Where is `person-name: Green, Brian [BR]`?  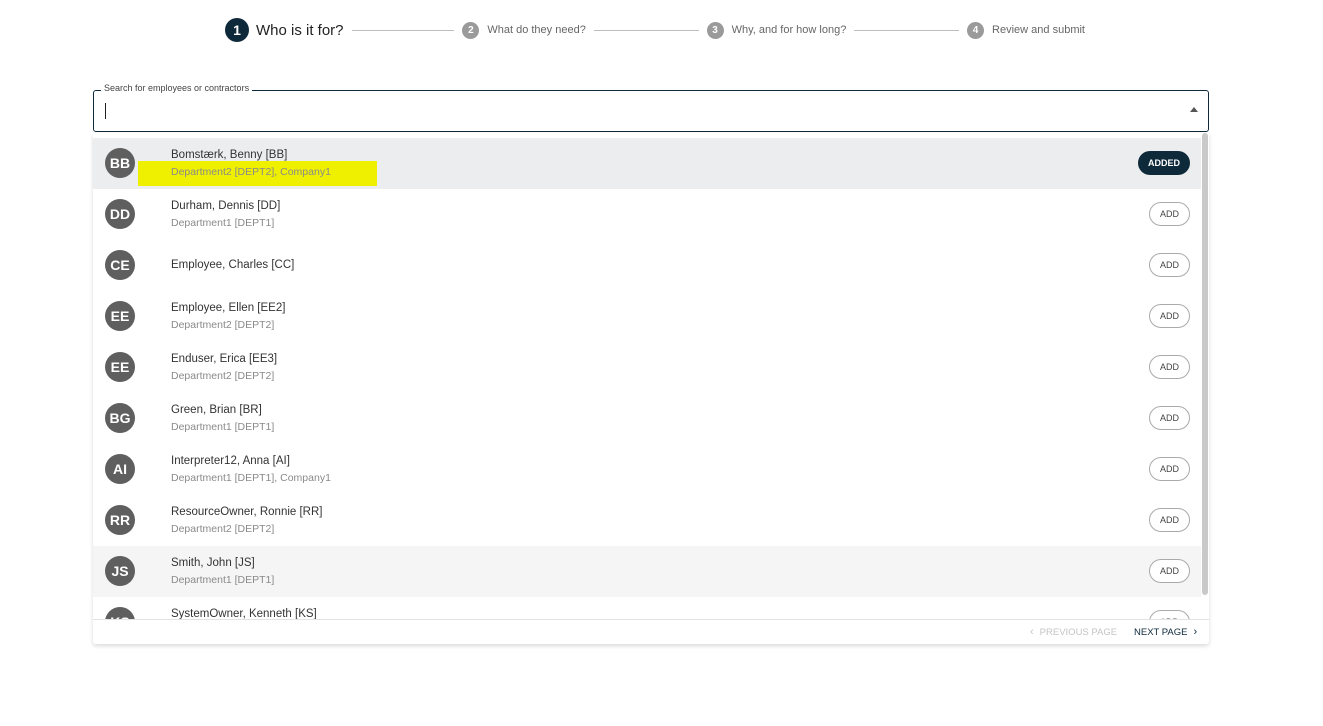
person-name: Green, Brian [BR] is located at coordinates (216, 410).